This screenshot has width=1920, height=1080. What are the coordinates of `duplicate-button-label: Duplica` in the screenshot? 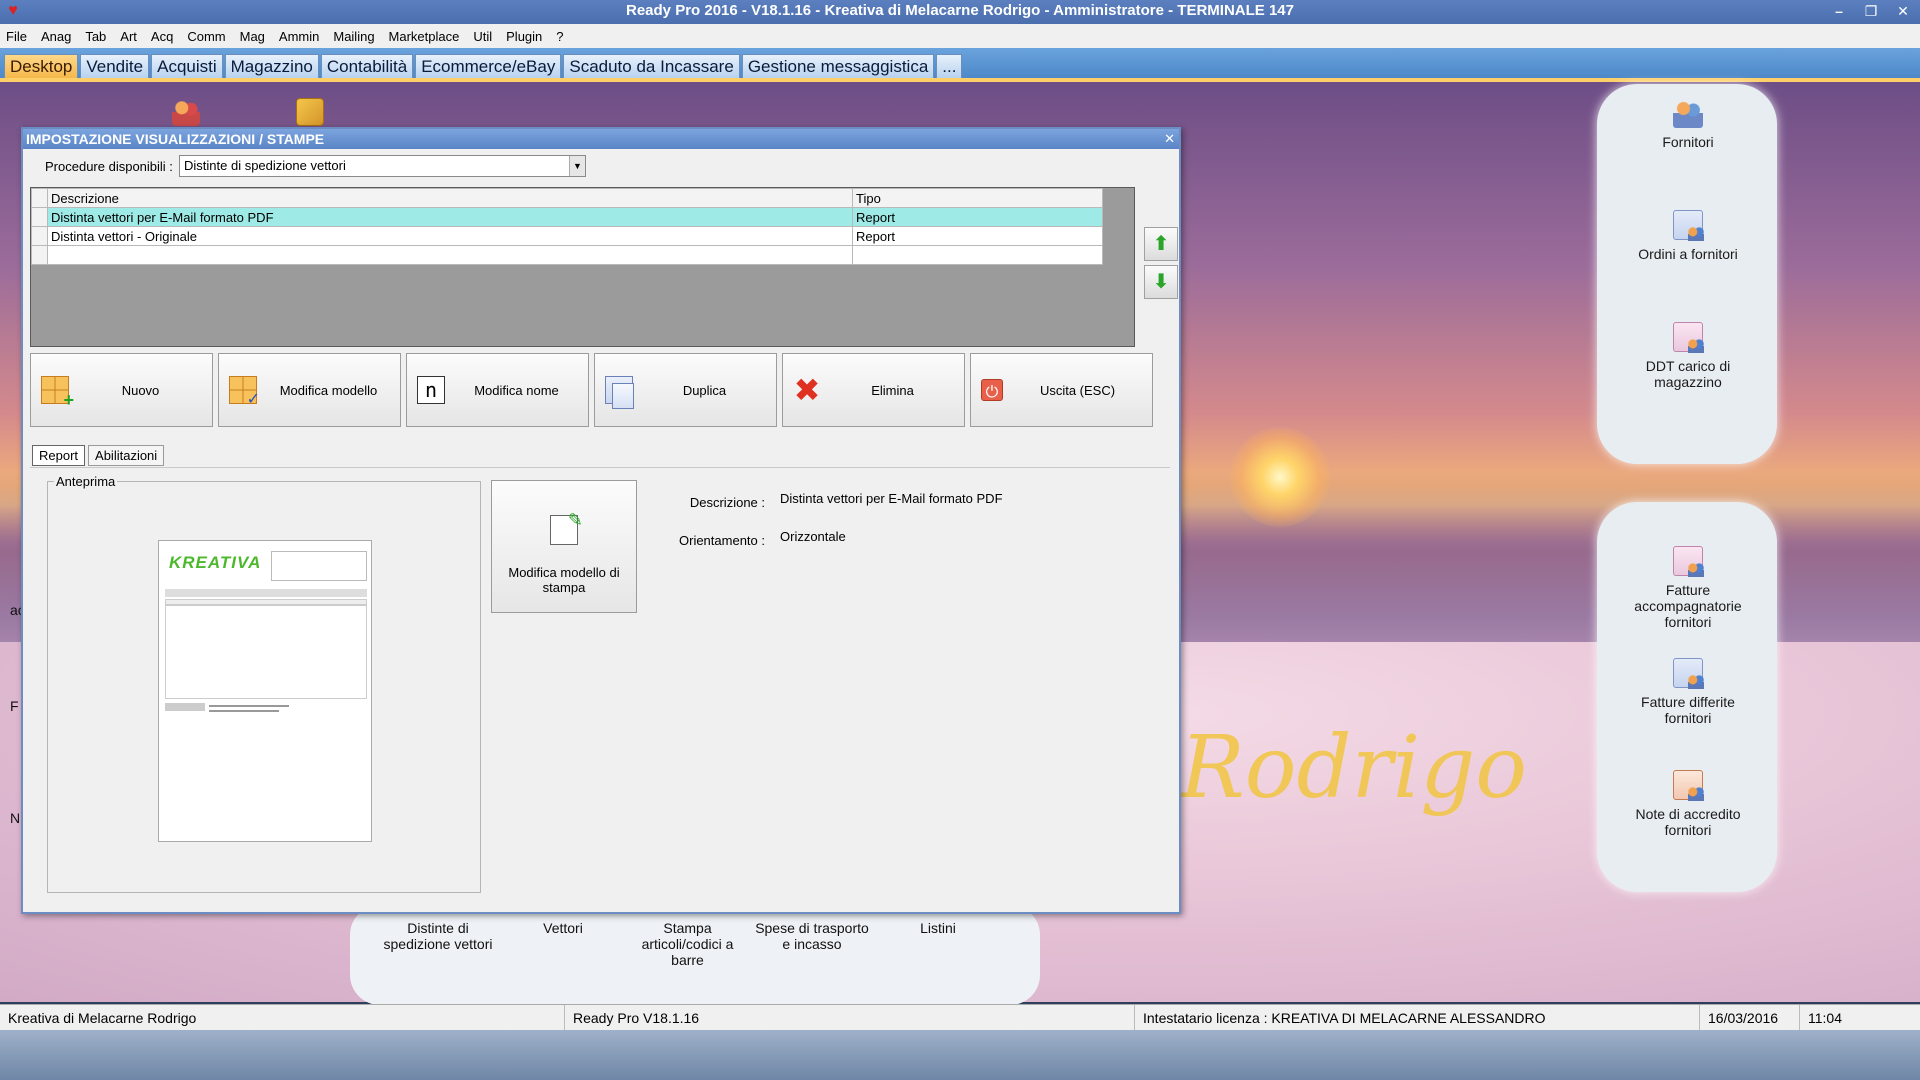 It's located at (704, 390).